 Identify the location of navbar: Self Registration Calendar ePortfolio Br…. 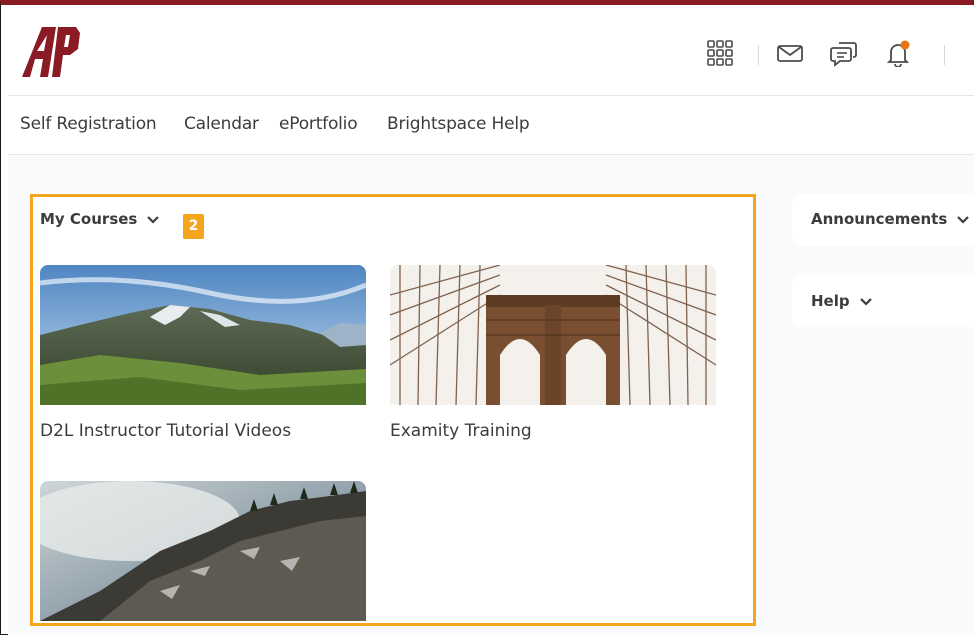
(491, 125).